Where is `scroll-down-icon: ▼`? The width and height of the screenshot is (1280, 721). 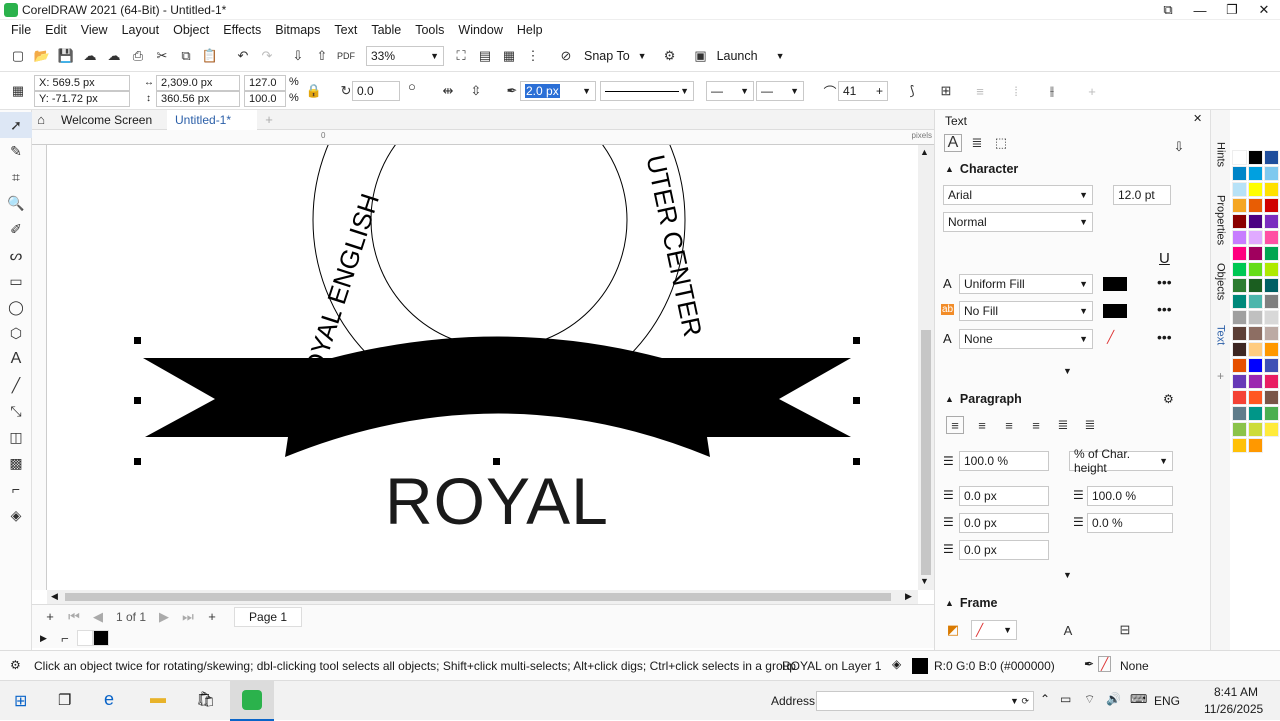 scroll-down-icon: ▼ is located at coordinates (924, 581).